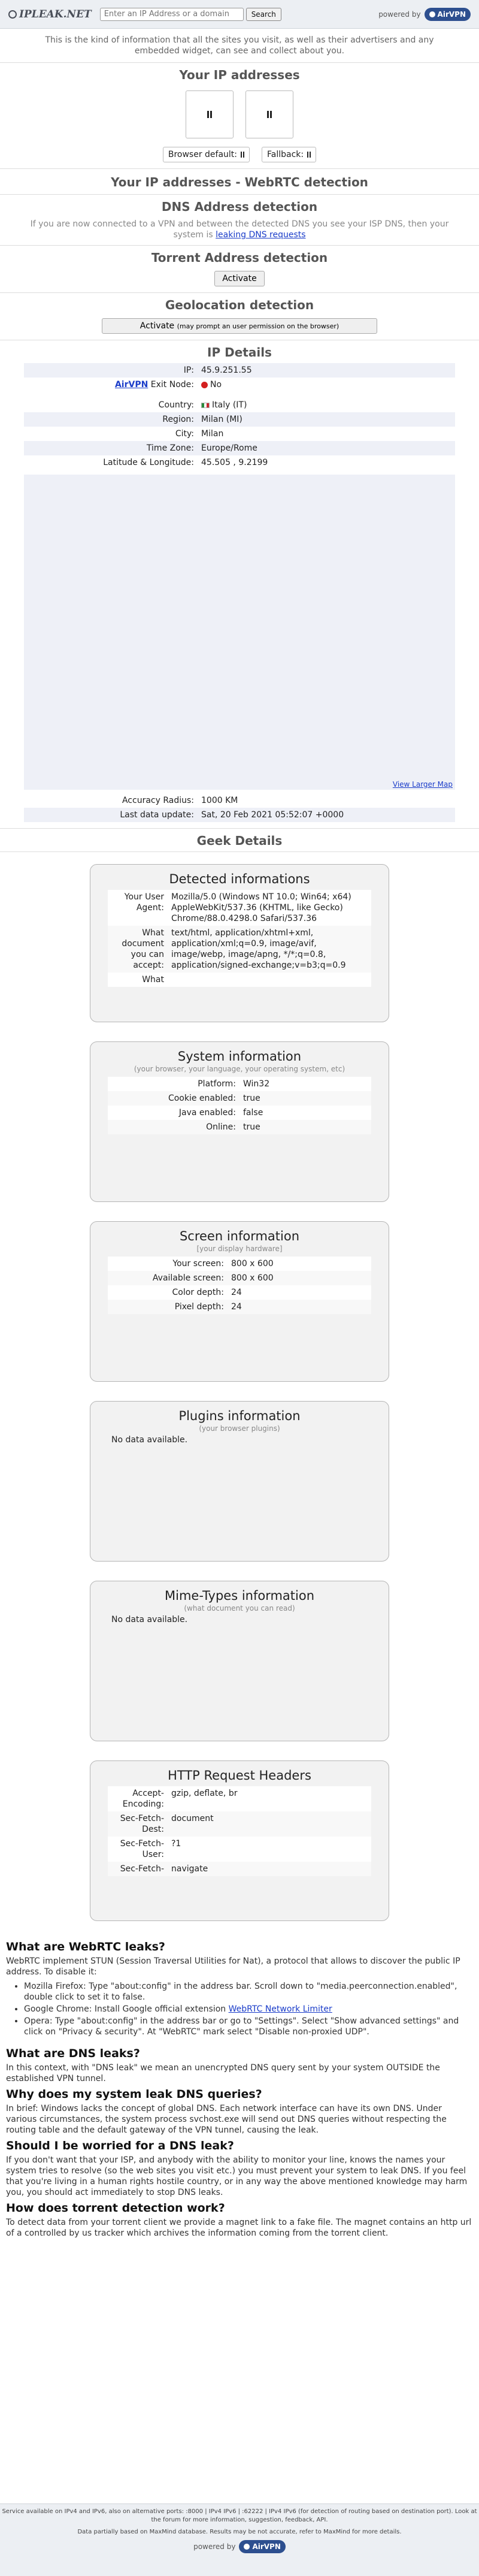 This screenshot has height=2576, width=479. I want to click on dns-leak-link: leaking DNS requests, so click(260, 235).